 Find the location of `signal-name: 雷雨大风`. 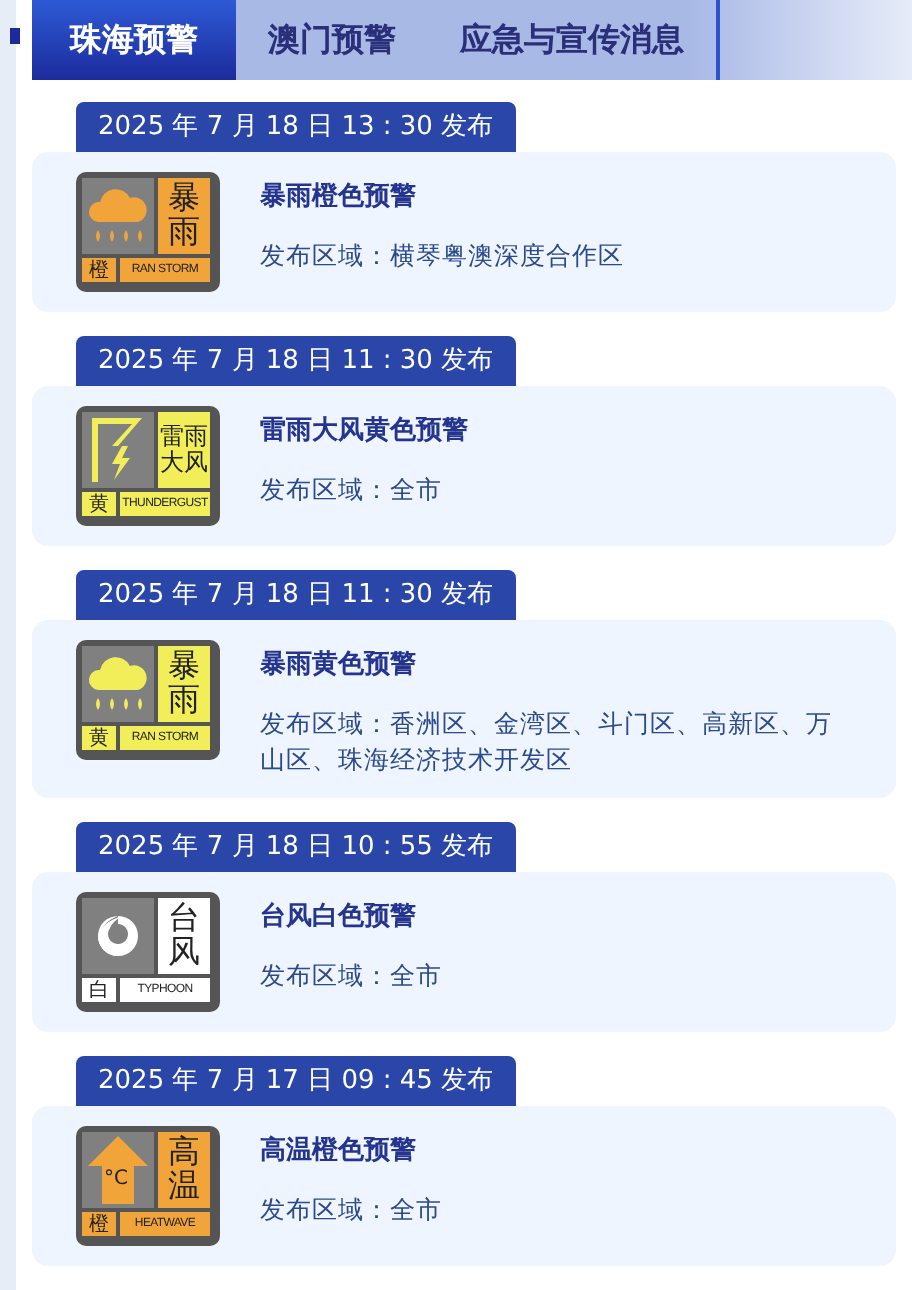

signal-name: 雷雨大风 is located at coordinates (184, 450).